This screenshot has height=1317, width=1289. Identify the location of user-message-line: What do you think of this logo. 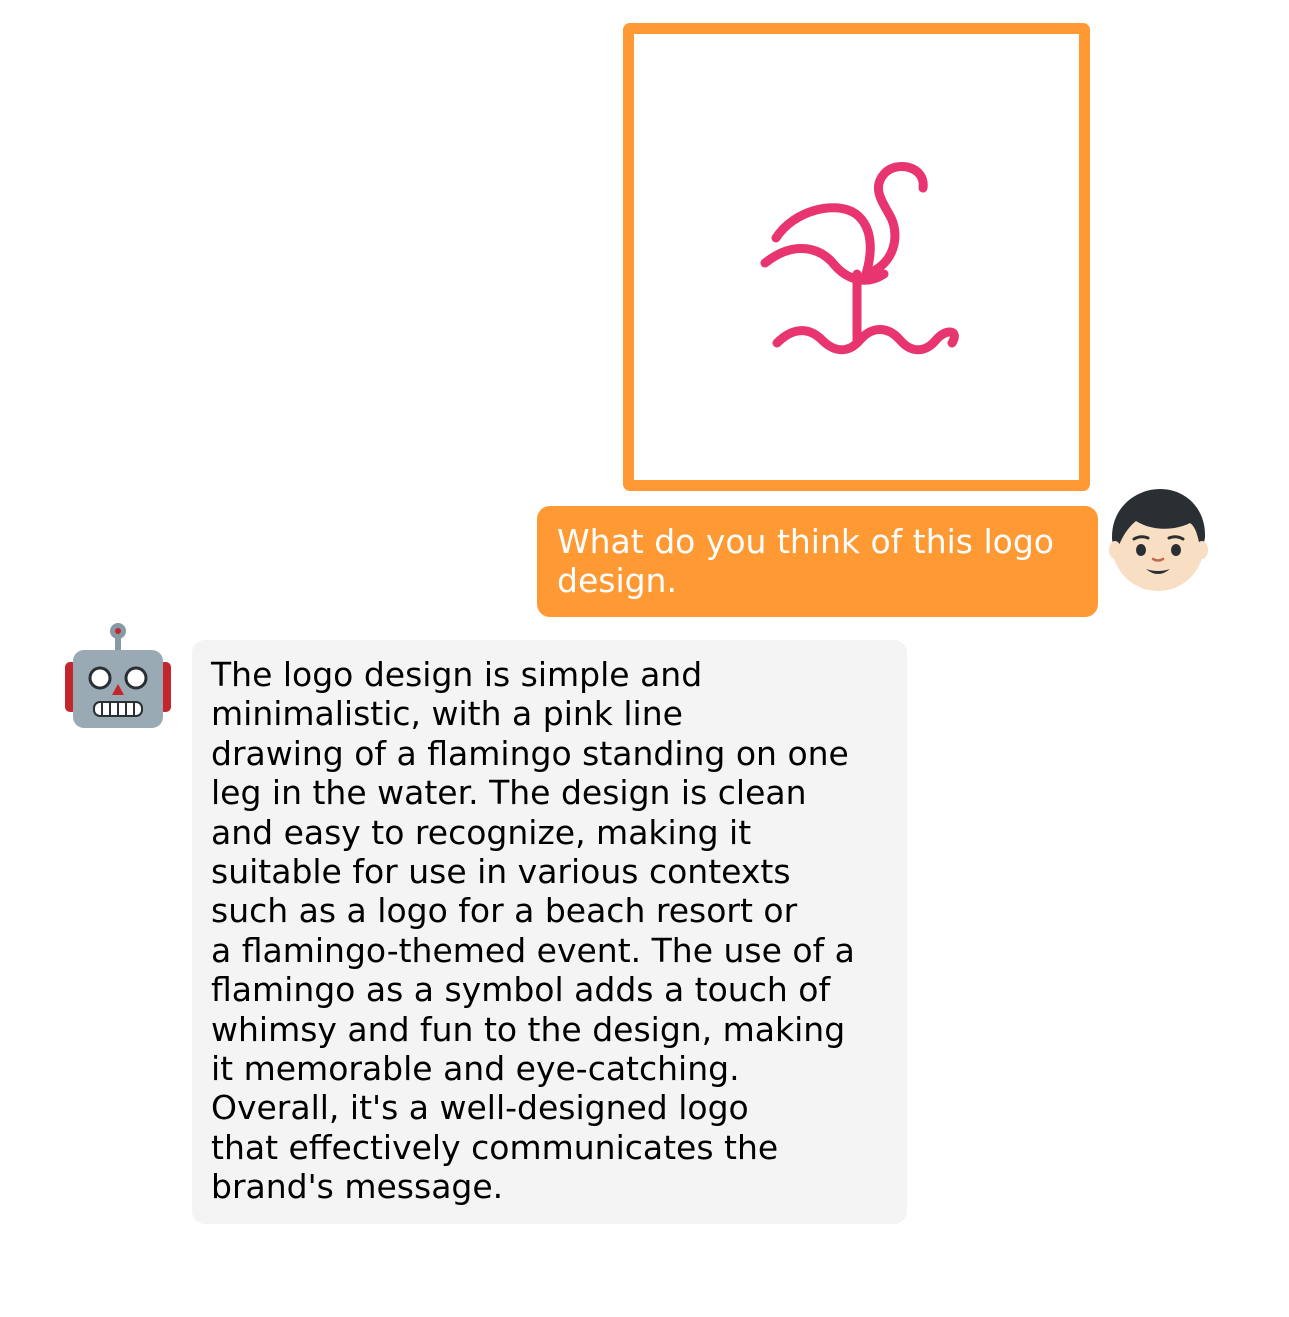
(805, 541).